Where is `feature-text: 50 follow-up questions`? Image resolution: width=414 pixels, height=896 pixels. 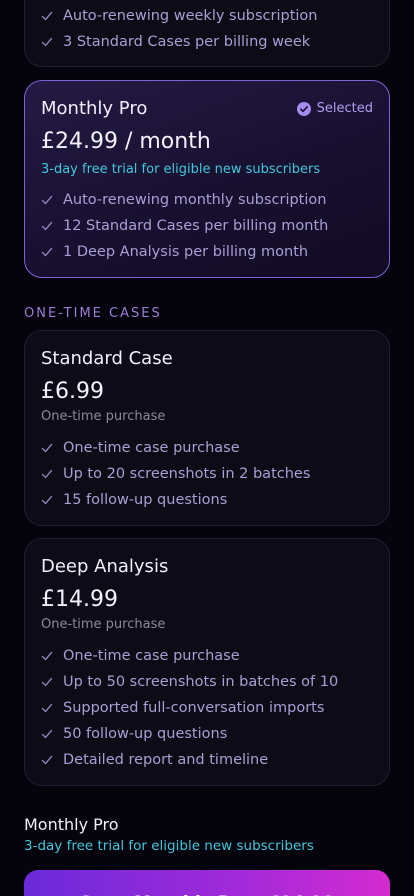
feature-text: 50 follow-up questions is located at coordinates (145, 734).